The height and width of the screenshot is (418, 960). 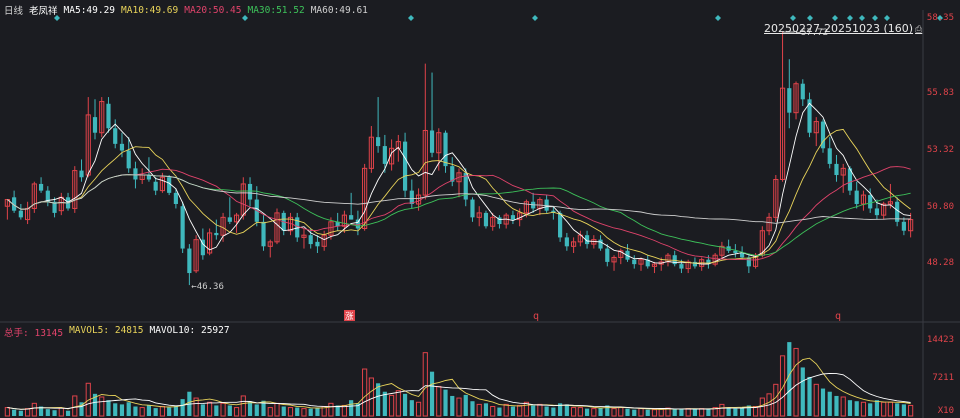 What do you see at coordinates (189, 330) in the screenshot?
I see `mavol10-legend: MAVOL10: 25927` at bounding box center [189, 330].